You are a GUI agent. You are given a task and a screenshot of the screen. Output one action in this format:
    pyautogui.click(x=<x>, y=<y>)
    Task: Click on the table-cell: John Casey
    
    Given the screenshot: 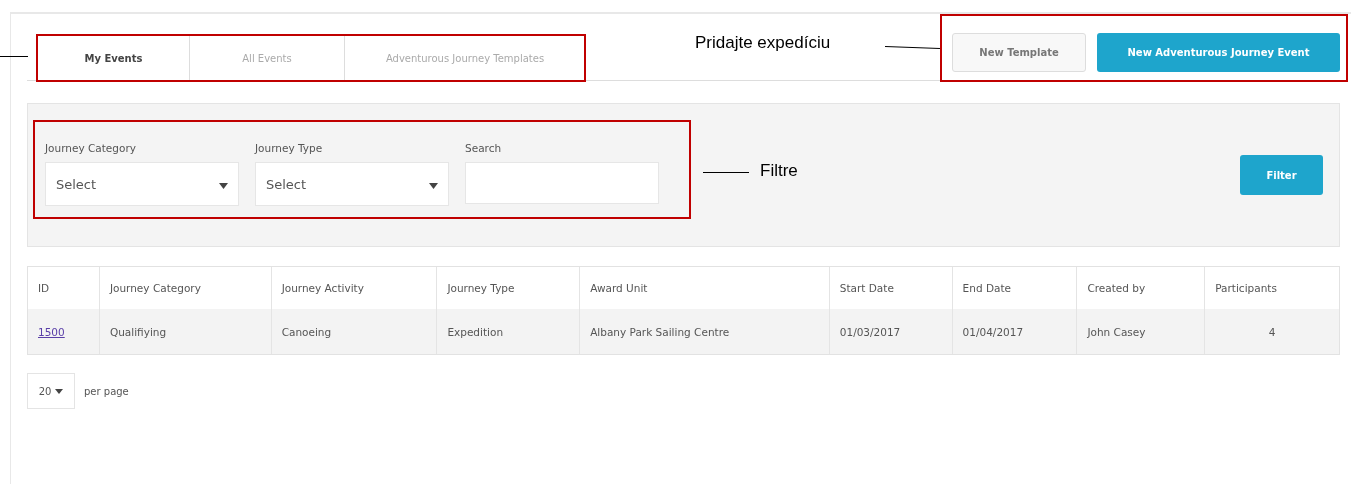 What is the action you would take?
    pyautogui.click(x=1116, y=331)
    